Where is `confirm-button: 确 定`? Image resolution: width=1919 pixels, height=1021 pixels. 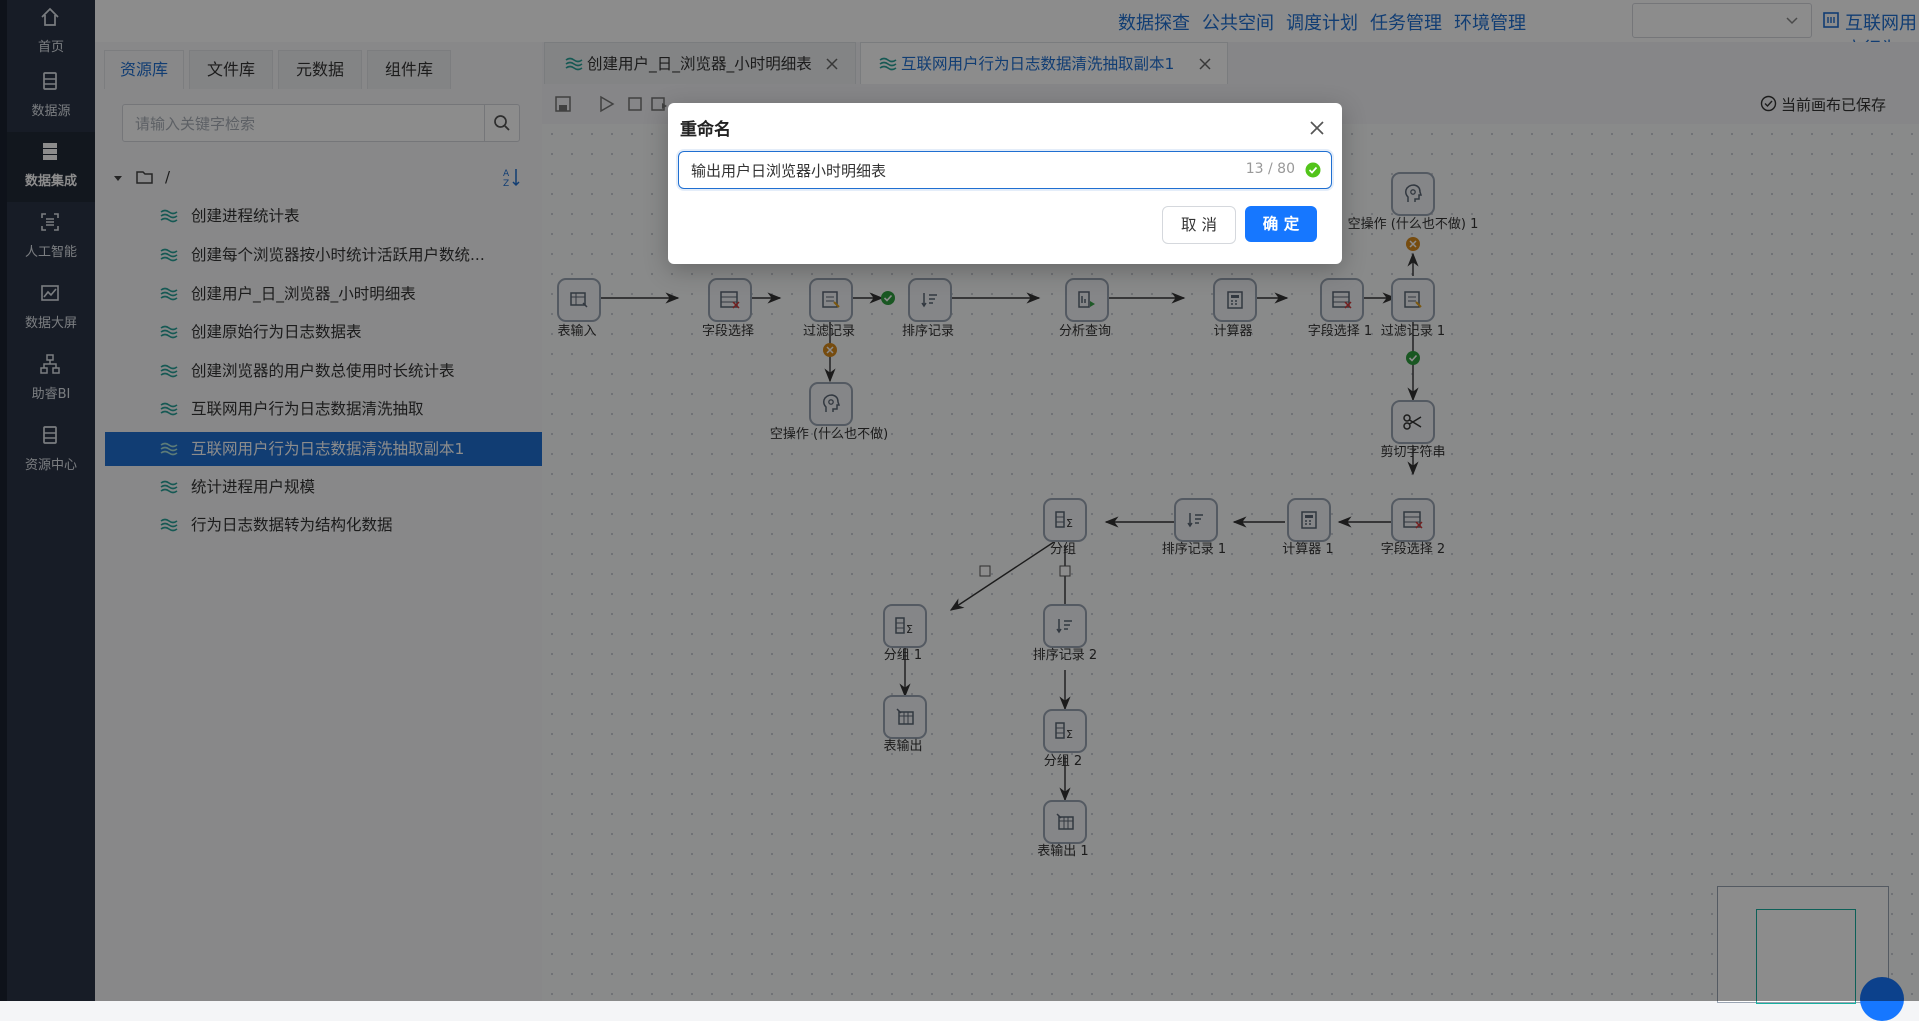 confirm-button: 确 定 is located at coordinates (1281, 224).